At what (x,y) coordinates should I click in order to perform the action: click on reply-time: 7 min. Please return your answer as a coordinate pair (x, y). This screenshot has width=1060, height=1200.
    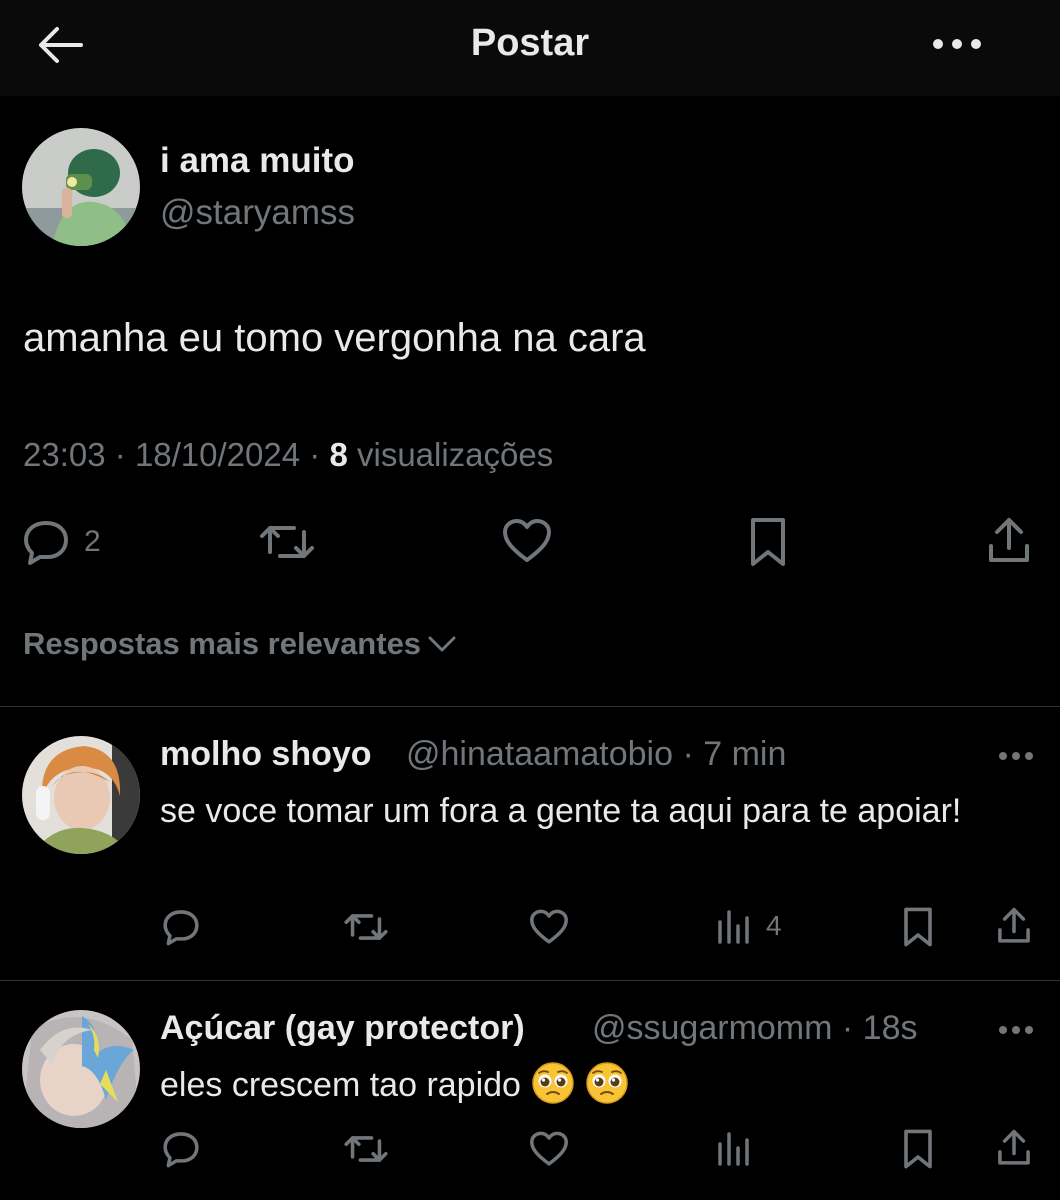
    Looking at the image, I should click on (745, 754).